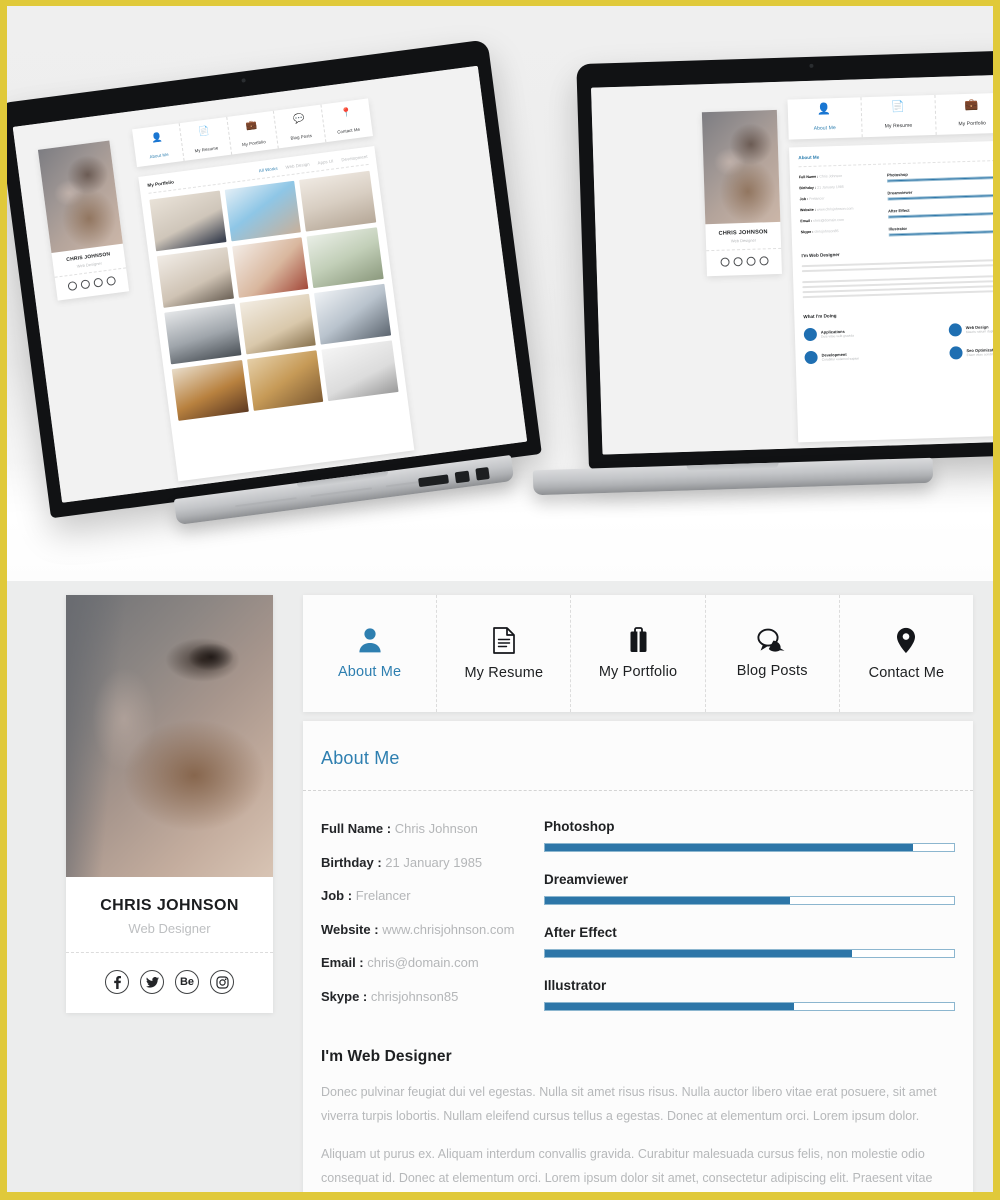 Image resolution: width=1000 pixels, height=1200 pixels. What do you see at coordinates (360, 758) in the screenshot?
I see `page-title: About Me` at bounding box center [360, 758].